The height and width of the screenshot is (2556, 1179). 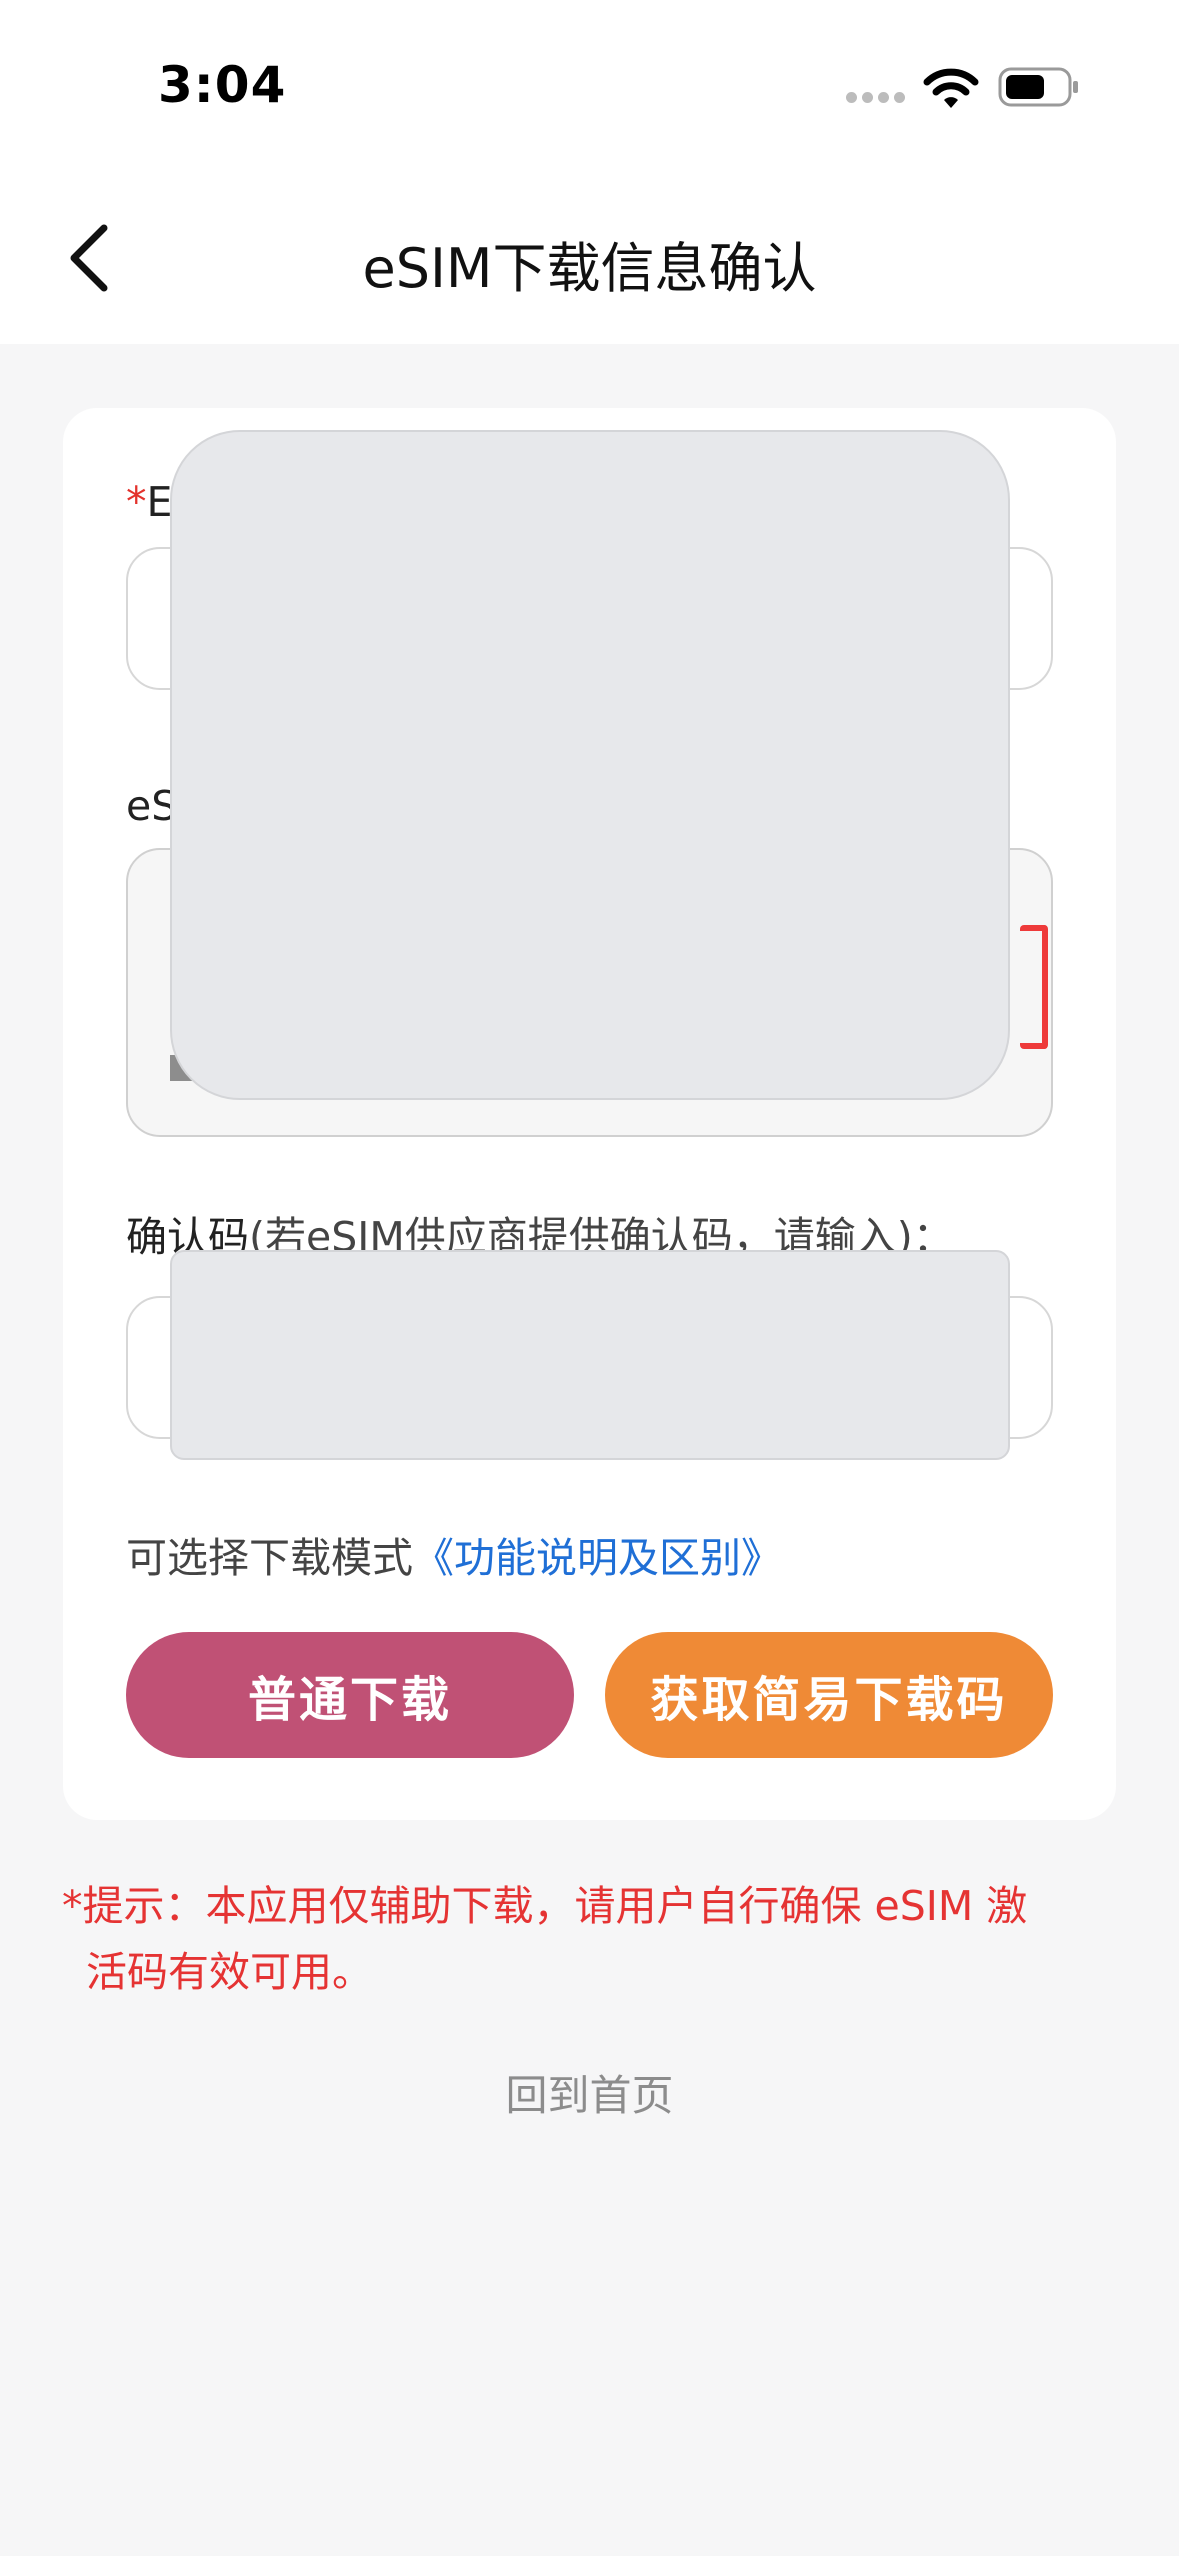 What do you see at coordinates (592, 1939) in the screenshot?
I see `warning-tip: *提示：本应用仅辅助下载，请用户自行确保 eSIM 激 活码有效可用。` at bounding box center [592, 1939].